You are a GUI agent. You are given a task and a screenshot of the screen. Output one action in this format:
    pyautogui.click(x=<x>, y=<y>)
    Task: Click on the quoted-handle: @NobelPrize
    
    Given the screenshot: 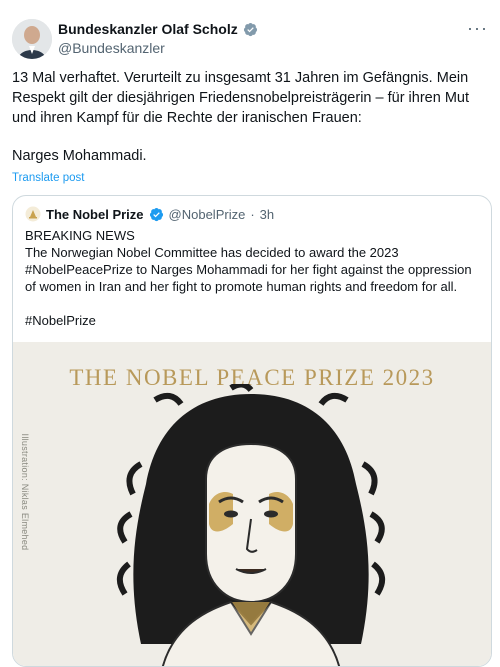 What is the action you would take?
    pyautogui.click(x=207, y=214)
    